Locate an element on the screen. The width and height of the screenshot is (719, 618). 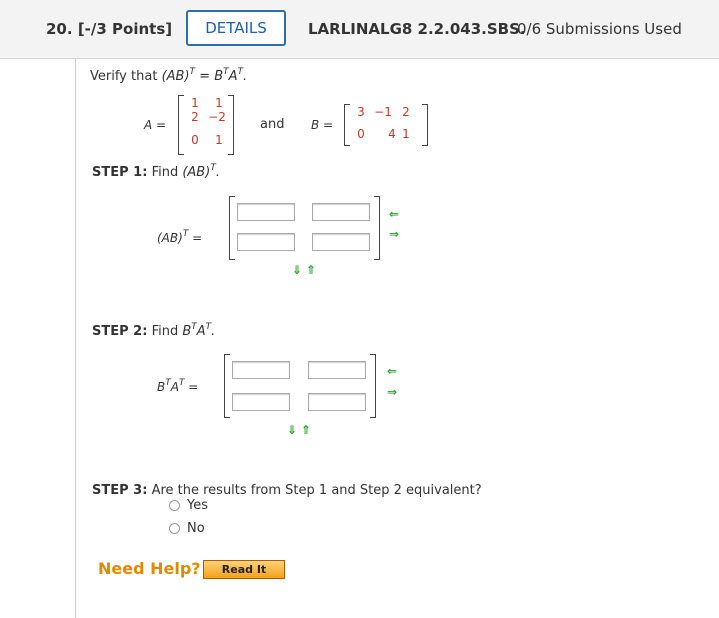
matrix-a-entry: −2 is located at coordinates (217, 117).